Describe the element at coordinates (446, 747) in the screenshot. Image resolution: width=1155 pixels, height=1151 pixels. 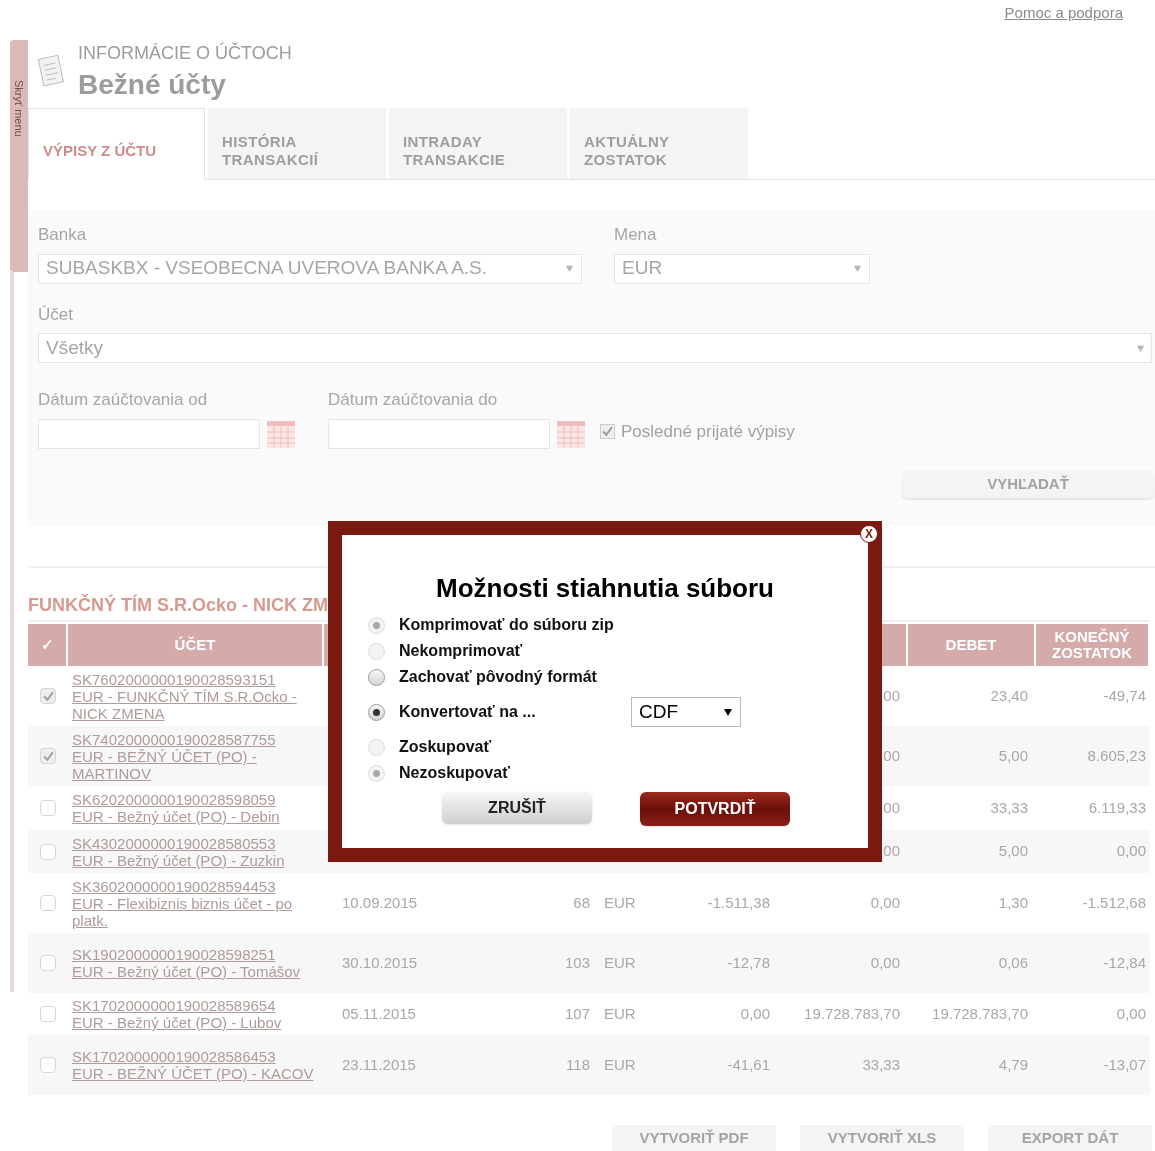
I see `radio-label: Zoskupovať` at that location.